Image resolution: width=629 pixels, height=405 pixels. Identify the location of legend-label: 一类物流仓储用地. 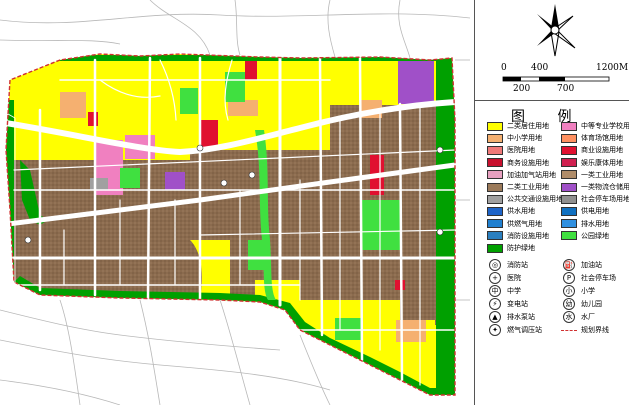
(605, 187).